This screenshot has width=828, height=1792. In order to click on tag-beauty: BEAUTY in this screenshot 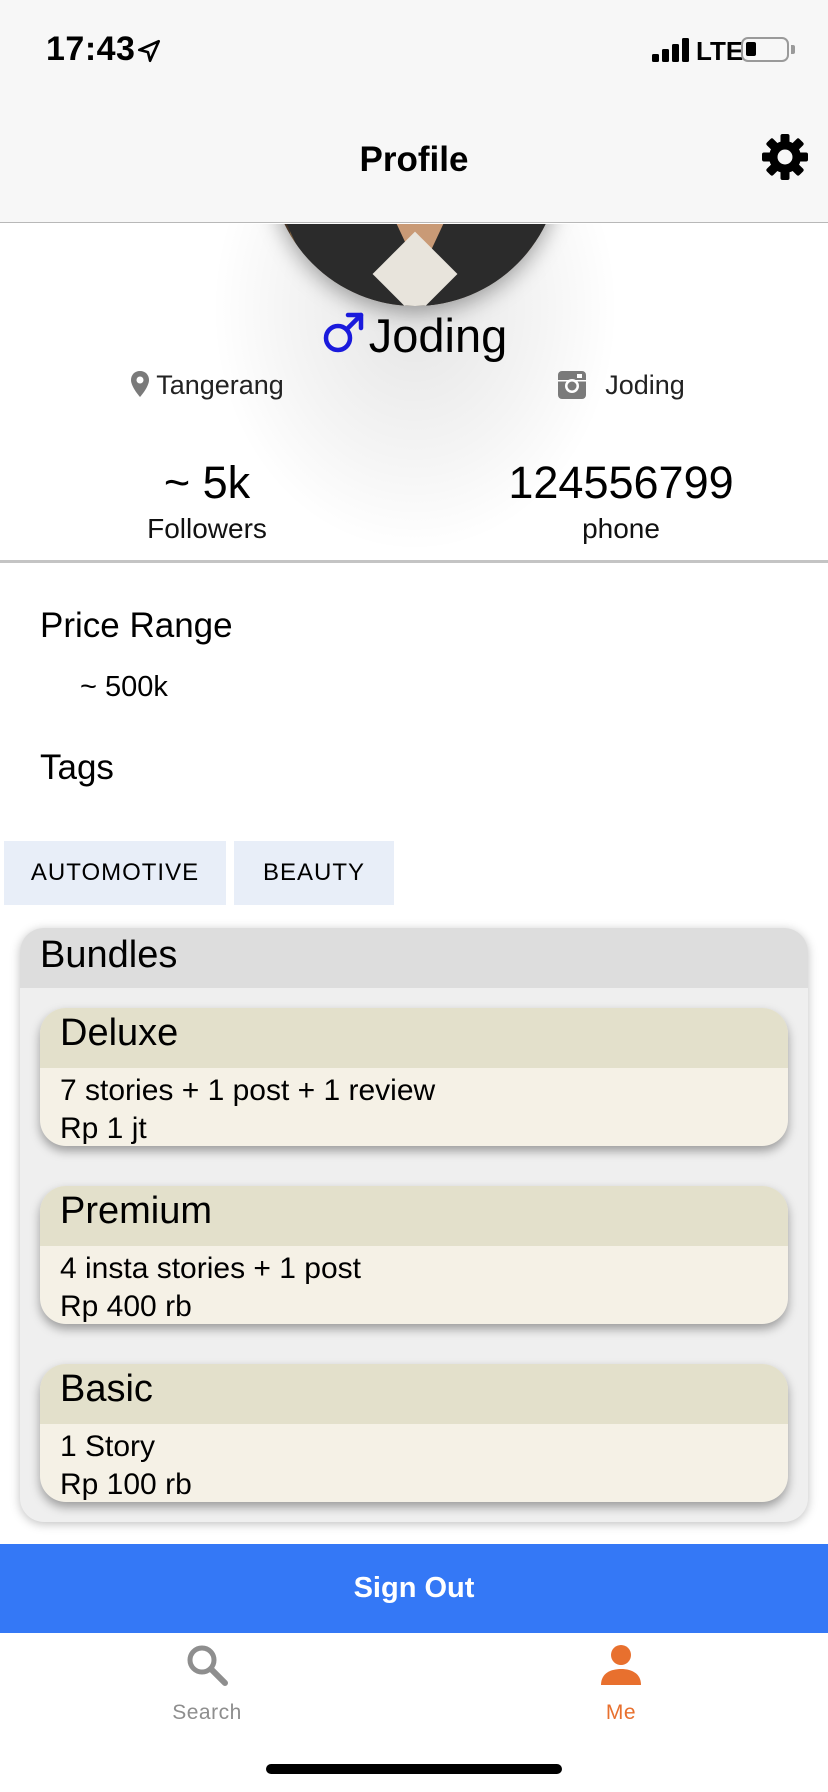, I will do `click(314, 873)`.